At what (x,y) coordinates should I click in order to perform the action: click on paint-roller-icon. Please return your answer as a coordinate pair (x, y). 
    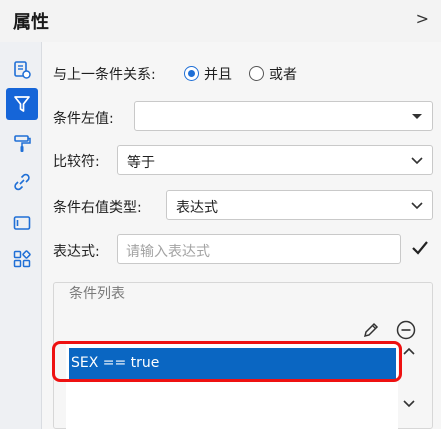
    Looking at the image, I should click on (22, 144).